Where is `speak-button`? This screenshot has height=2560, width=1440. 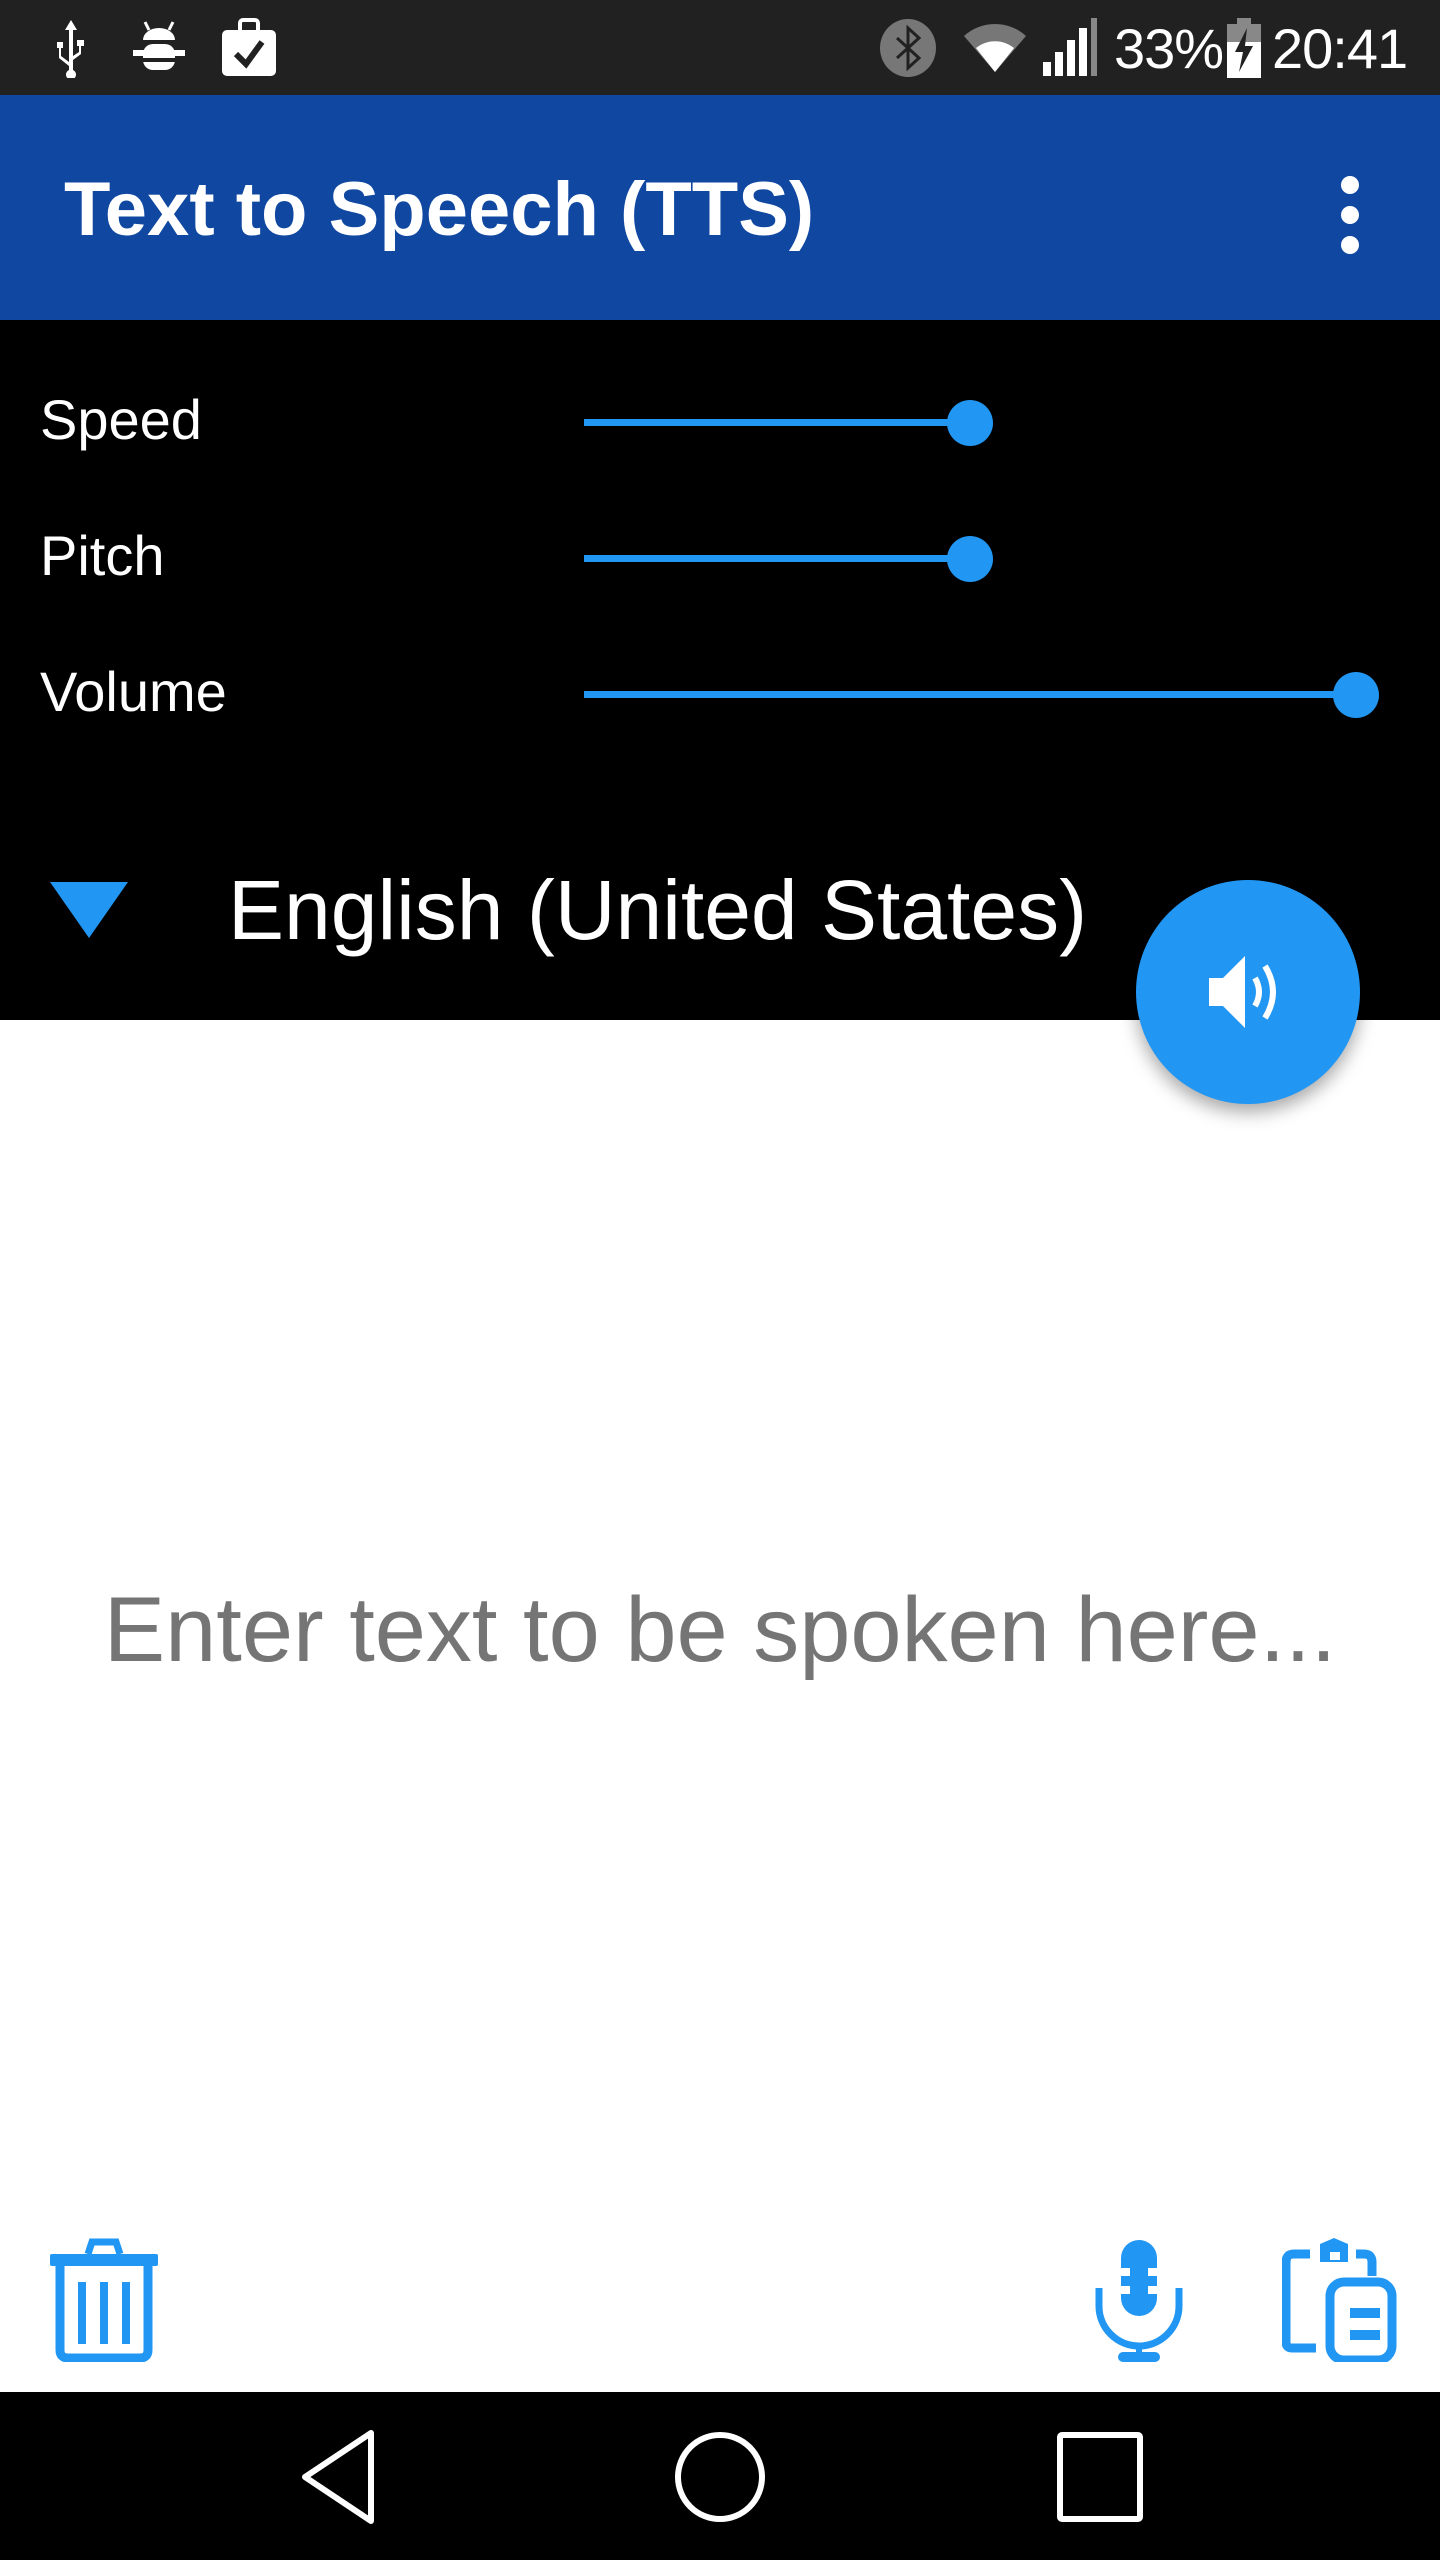 speak-button is located at coordinates (1248, 992).